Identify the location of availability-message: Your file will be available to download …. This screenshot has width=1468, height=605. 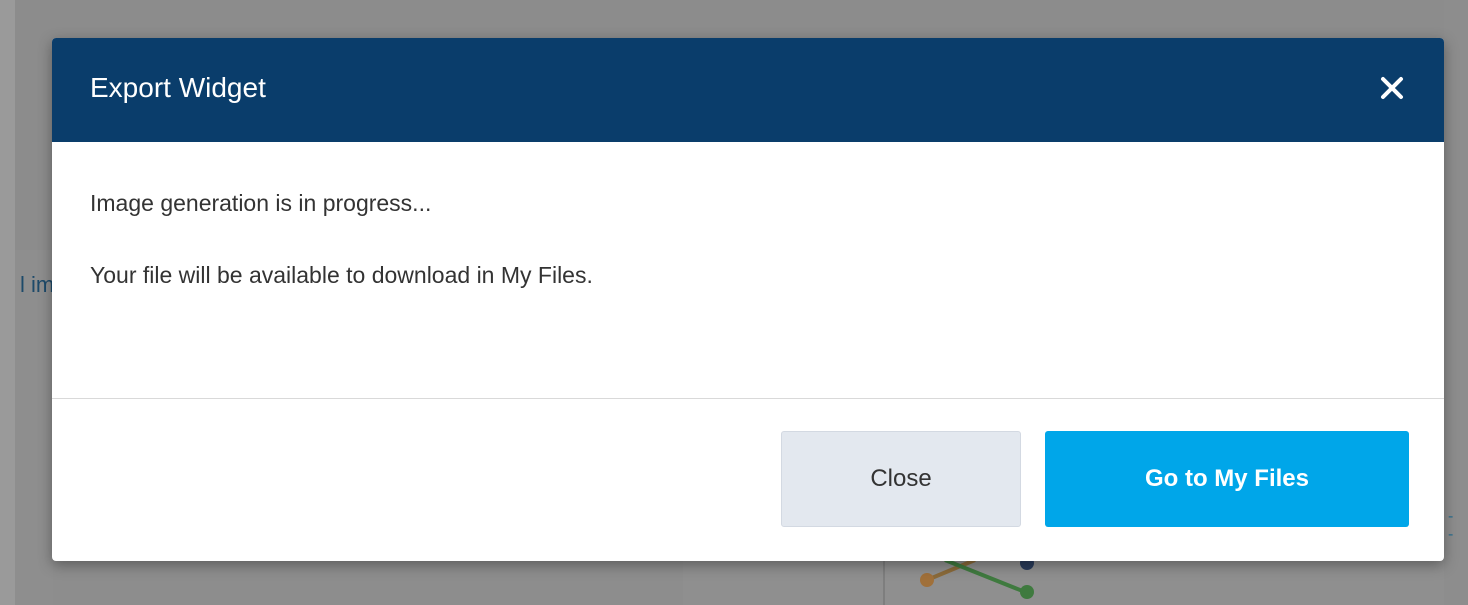
(341, 275).